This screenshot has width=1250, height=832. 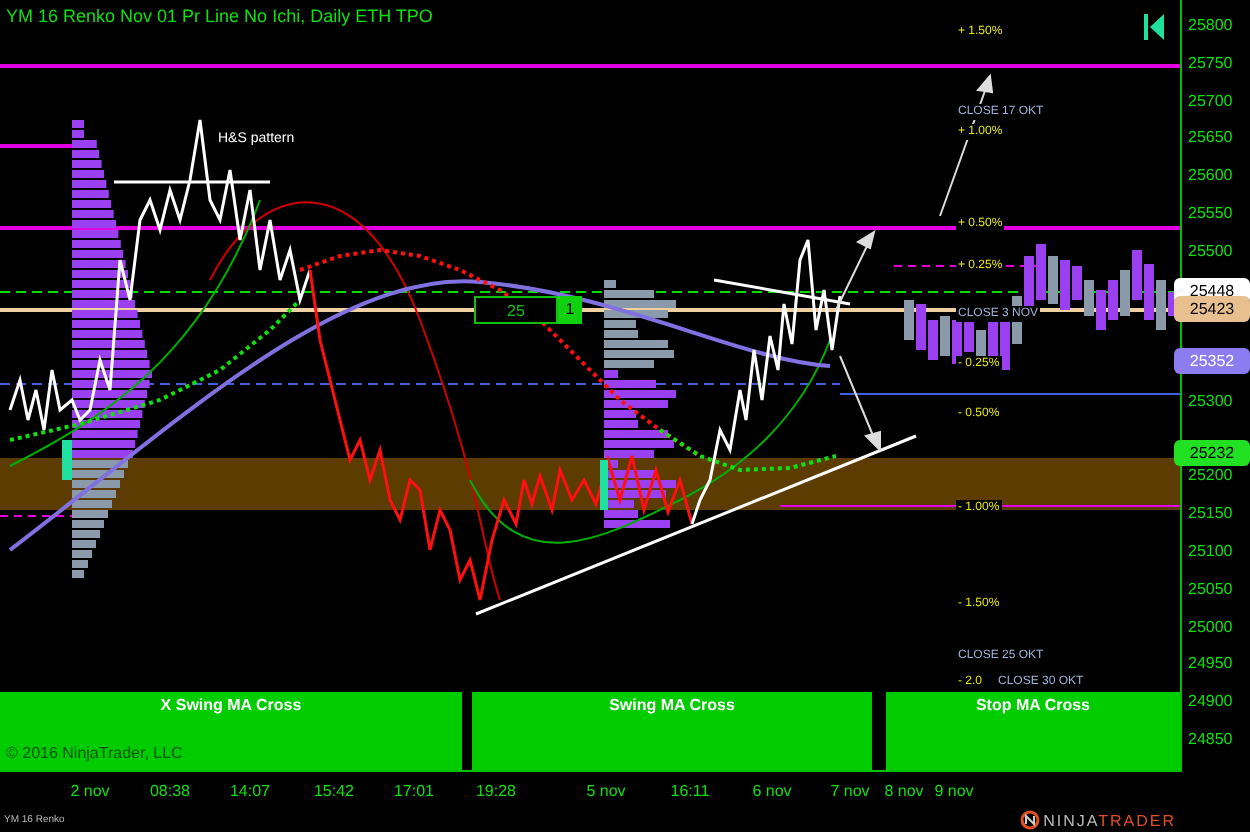 I want to click on price-tick: 24950, so click(x=1210, y=663).